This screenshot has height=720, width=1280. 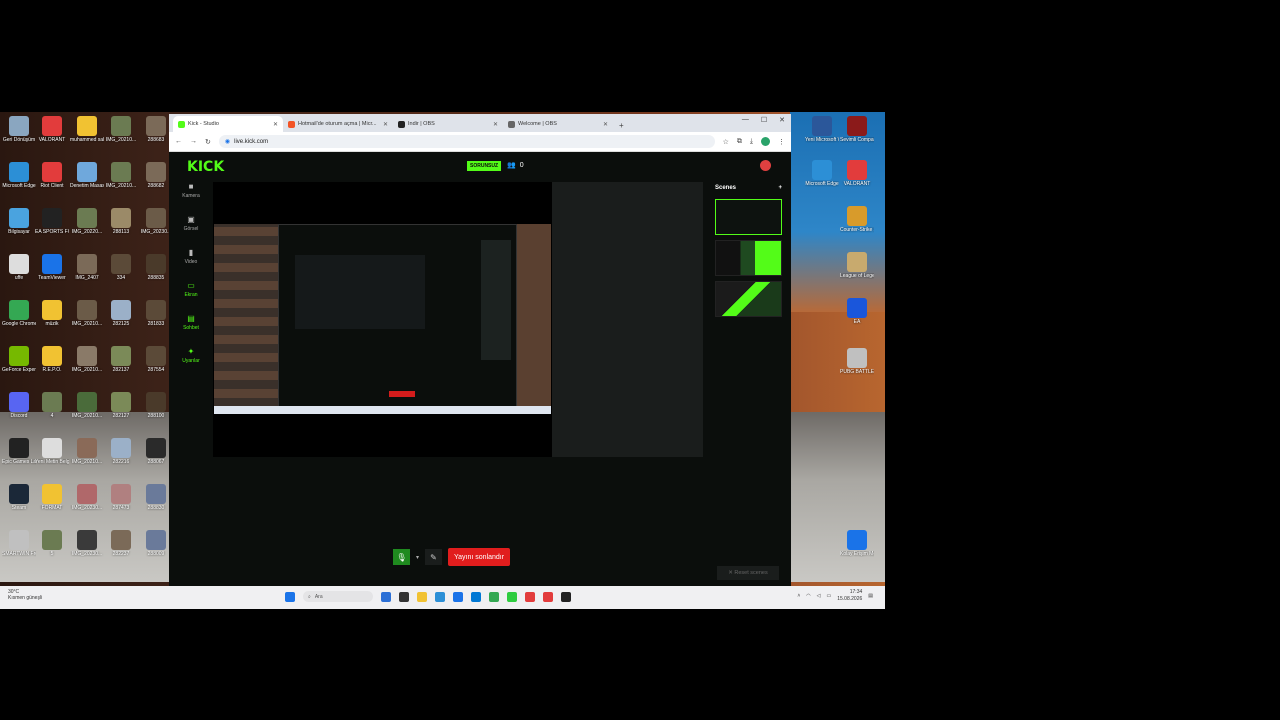 What do you see at coordinates (764, 120) in the screenshot?
I see `maximize-icon: ☐` at bounding box center [764, 120].